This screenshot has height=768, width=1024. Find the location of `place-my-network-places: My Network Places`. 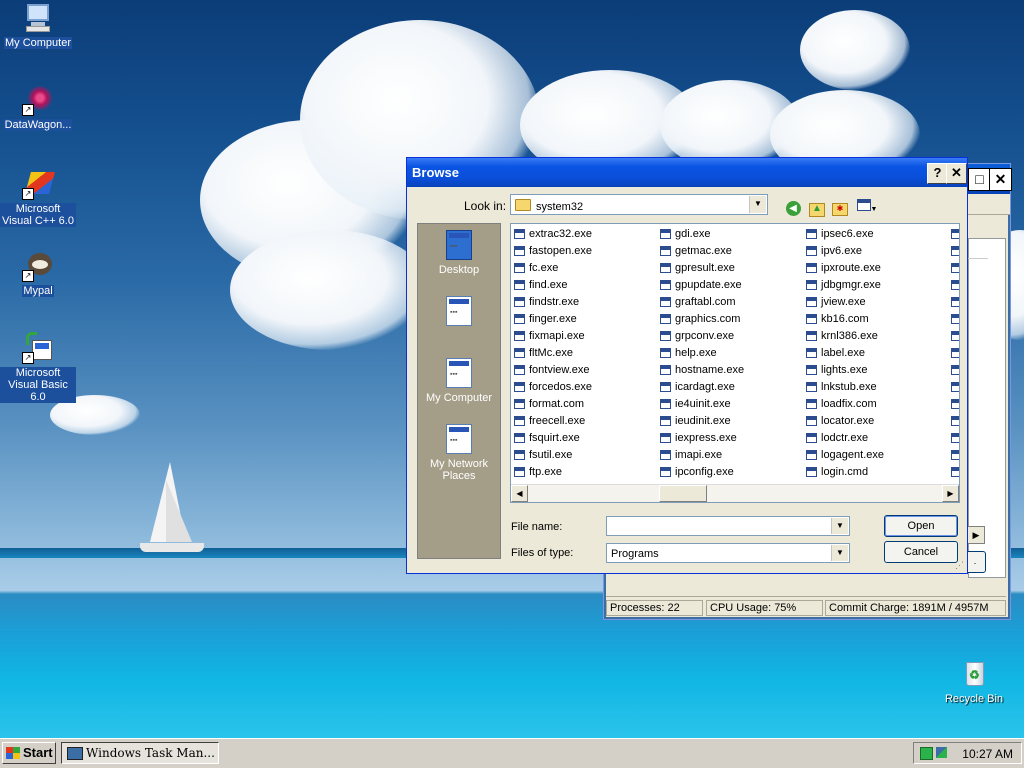

place-my-network-places: My Network Places is located at coordinates (459, 453).